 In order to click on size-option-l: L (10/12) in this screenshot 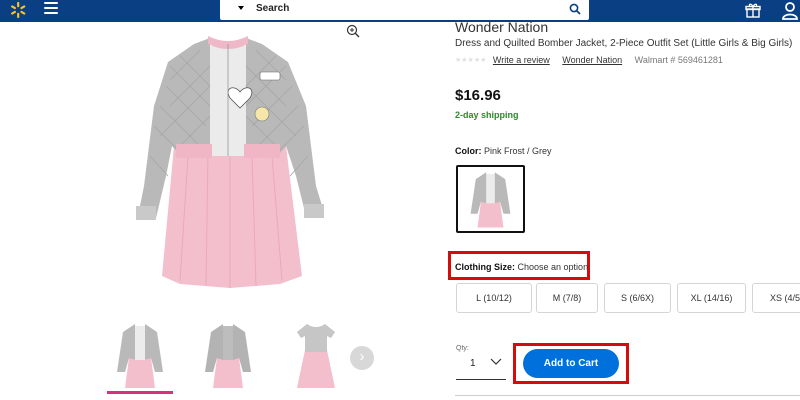, I will do `click(494, 298)`.